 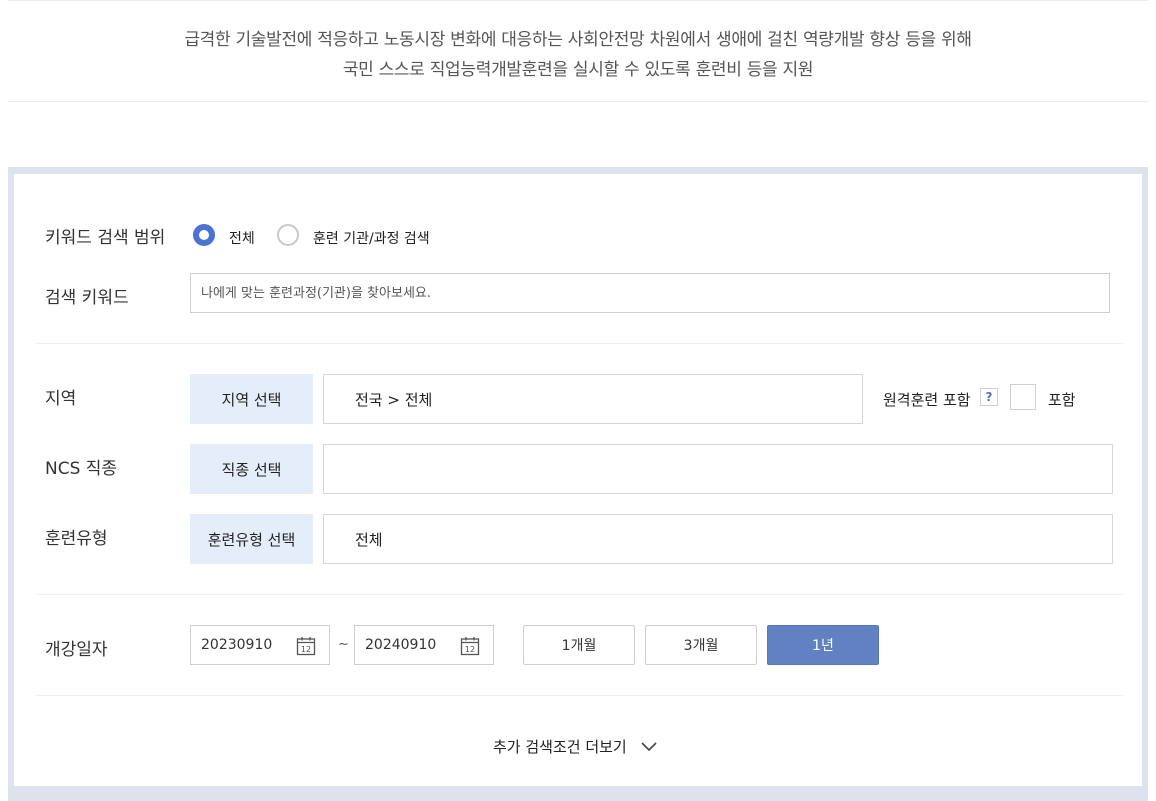 I want to click on radio-institution-course-label: 훈련 기관/과정 검색, so click(x=371, y=238).